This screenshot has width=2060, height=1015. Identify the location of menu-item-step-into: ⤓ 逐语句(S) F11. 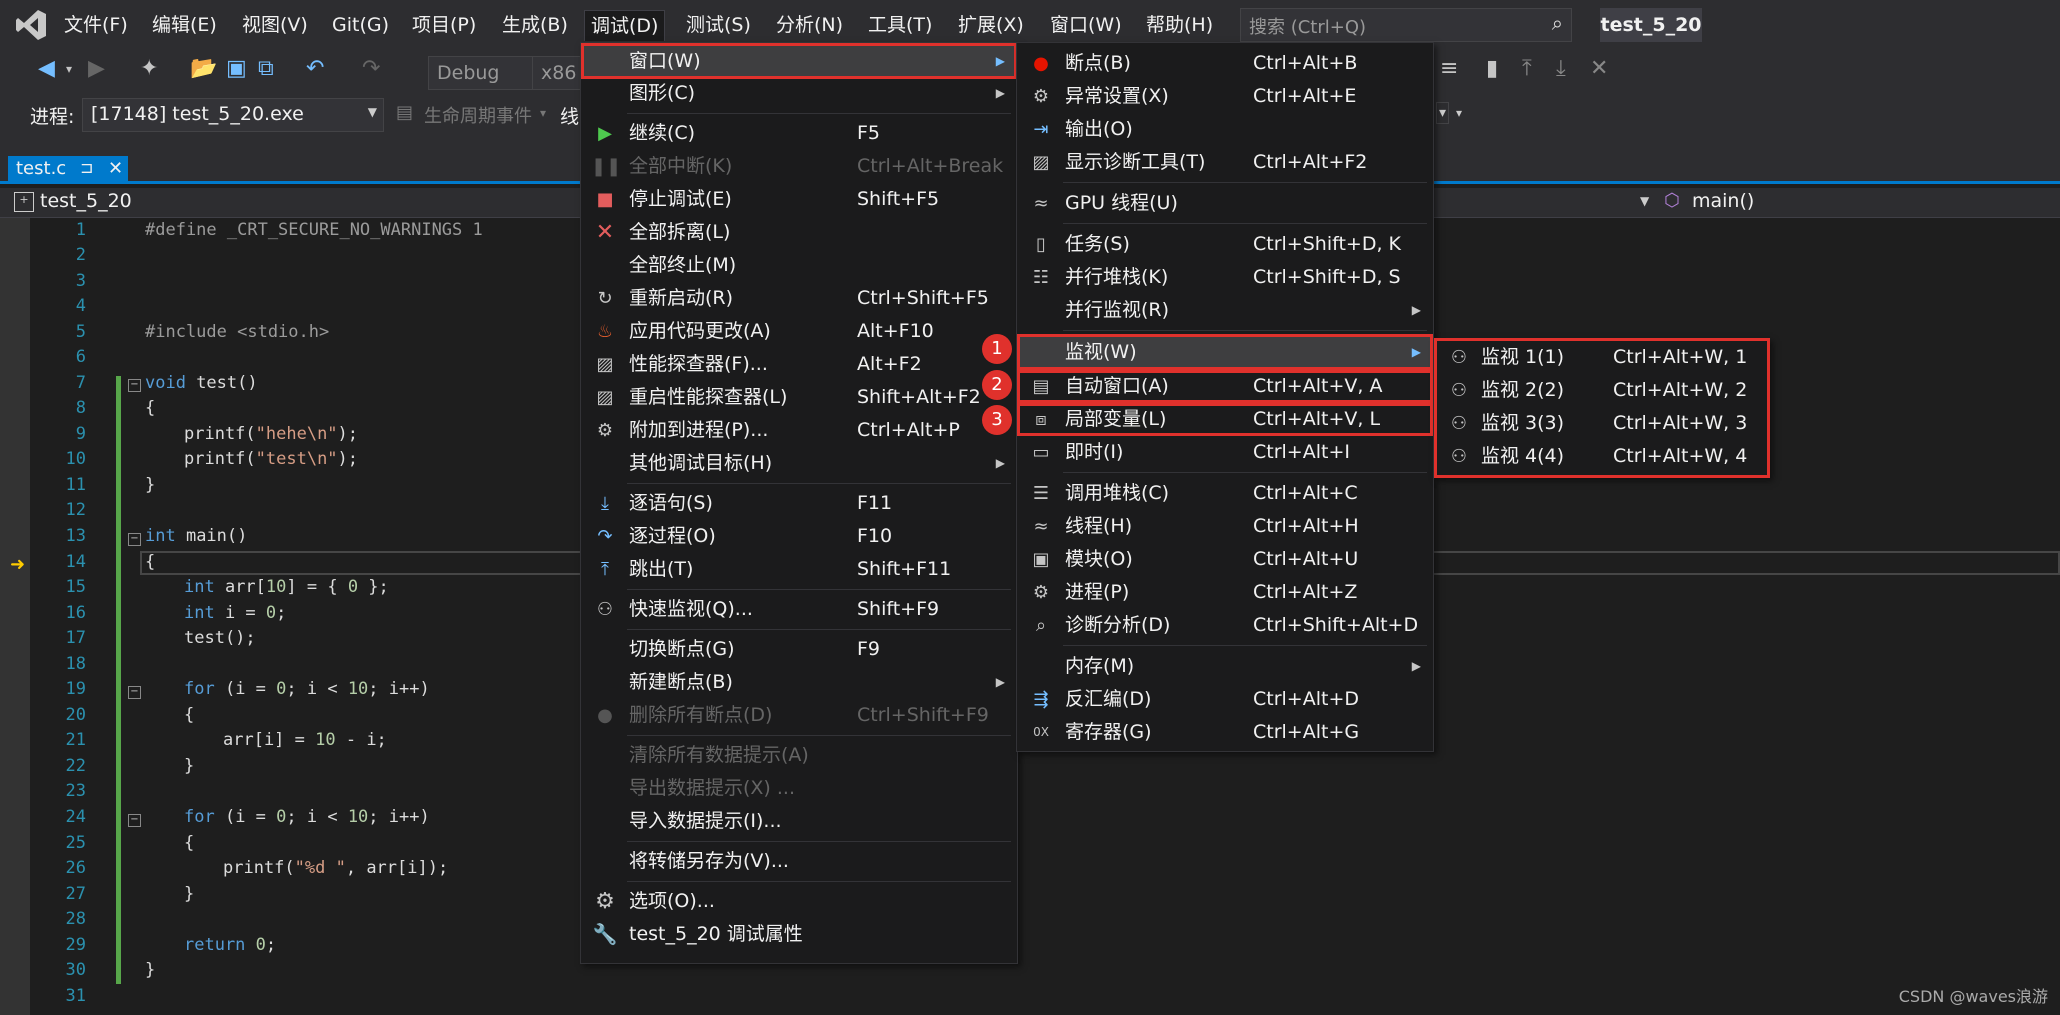
(799, 503).